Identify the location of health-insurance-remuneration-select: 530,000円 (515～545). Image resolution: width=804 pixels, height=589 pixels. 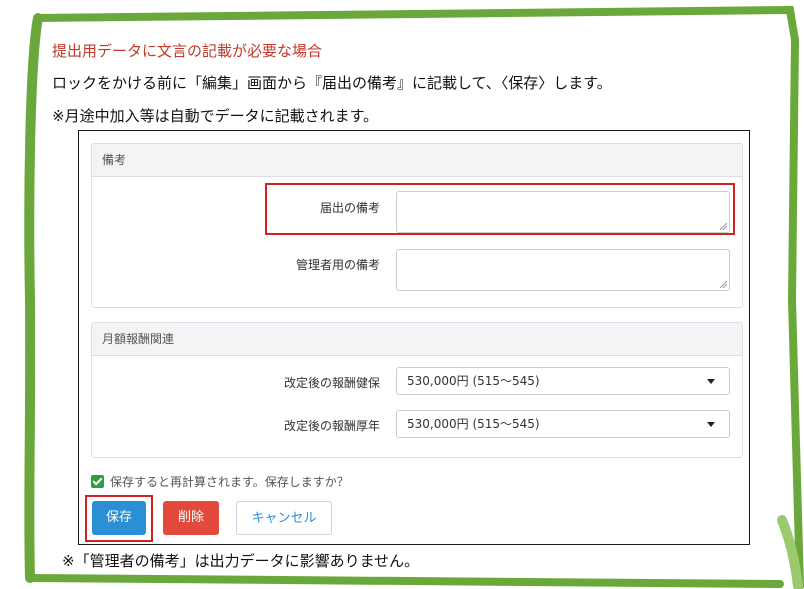
(563, 381).